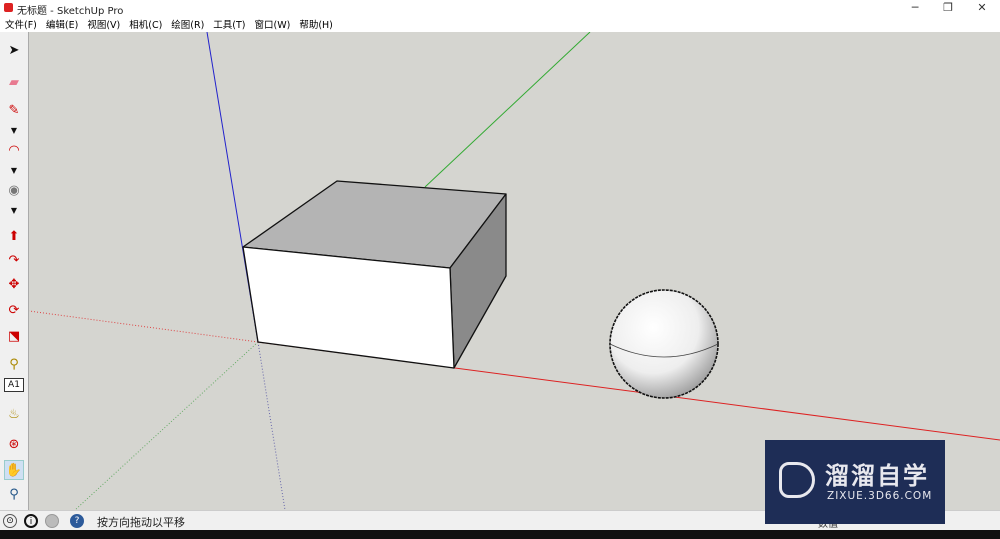 Image resolution: width=1000 pixels, height=539 pixels. What do you see at coordinates (21, 24) in the screenshot?
I see `menu-file: 文件(F)` at bounding box center [21, 24].